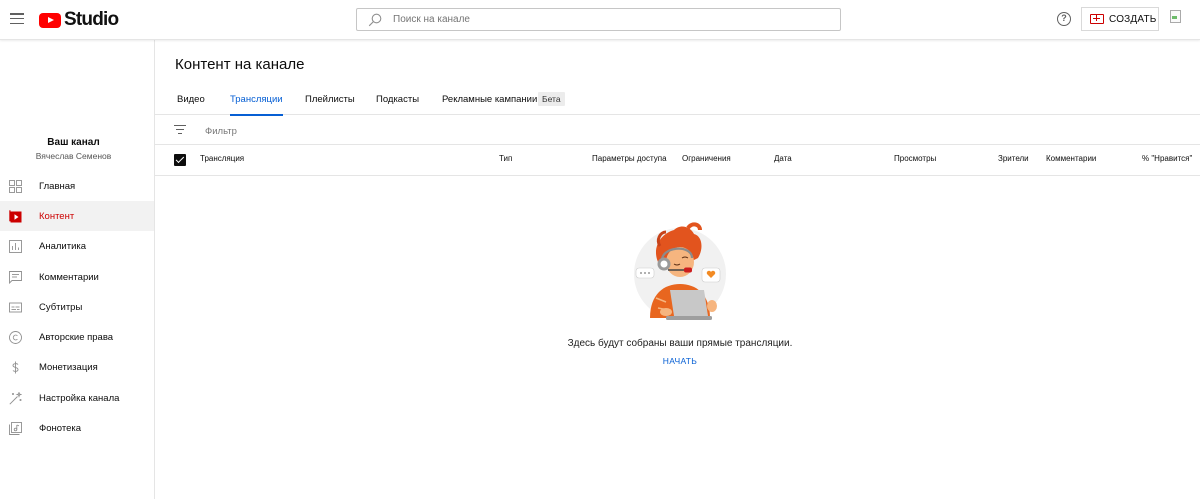 The image size is (1200, 499). What do you see at coordinates (783, 158) in the screenshot?
I see `column-header-date: Дата` at bounding box center [783, 158].